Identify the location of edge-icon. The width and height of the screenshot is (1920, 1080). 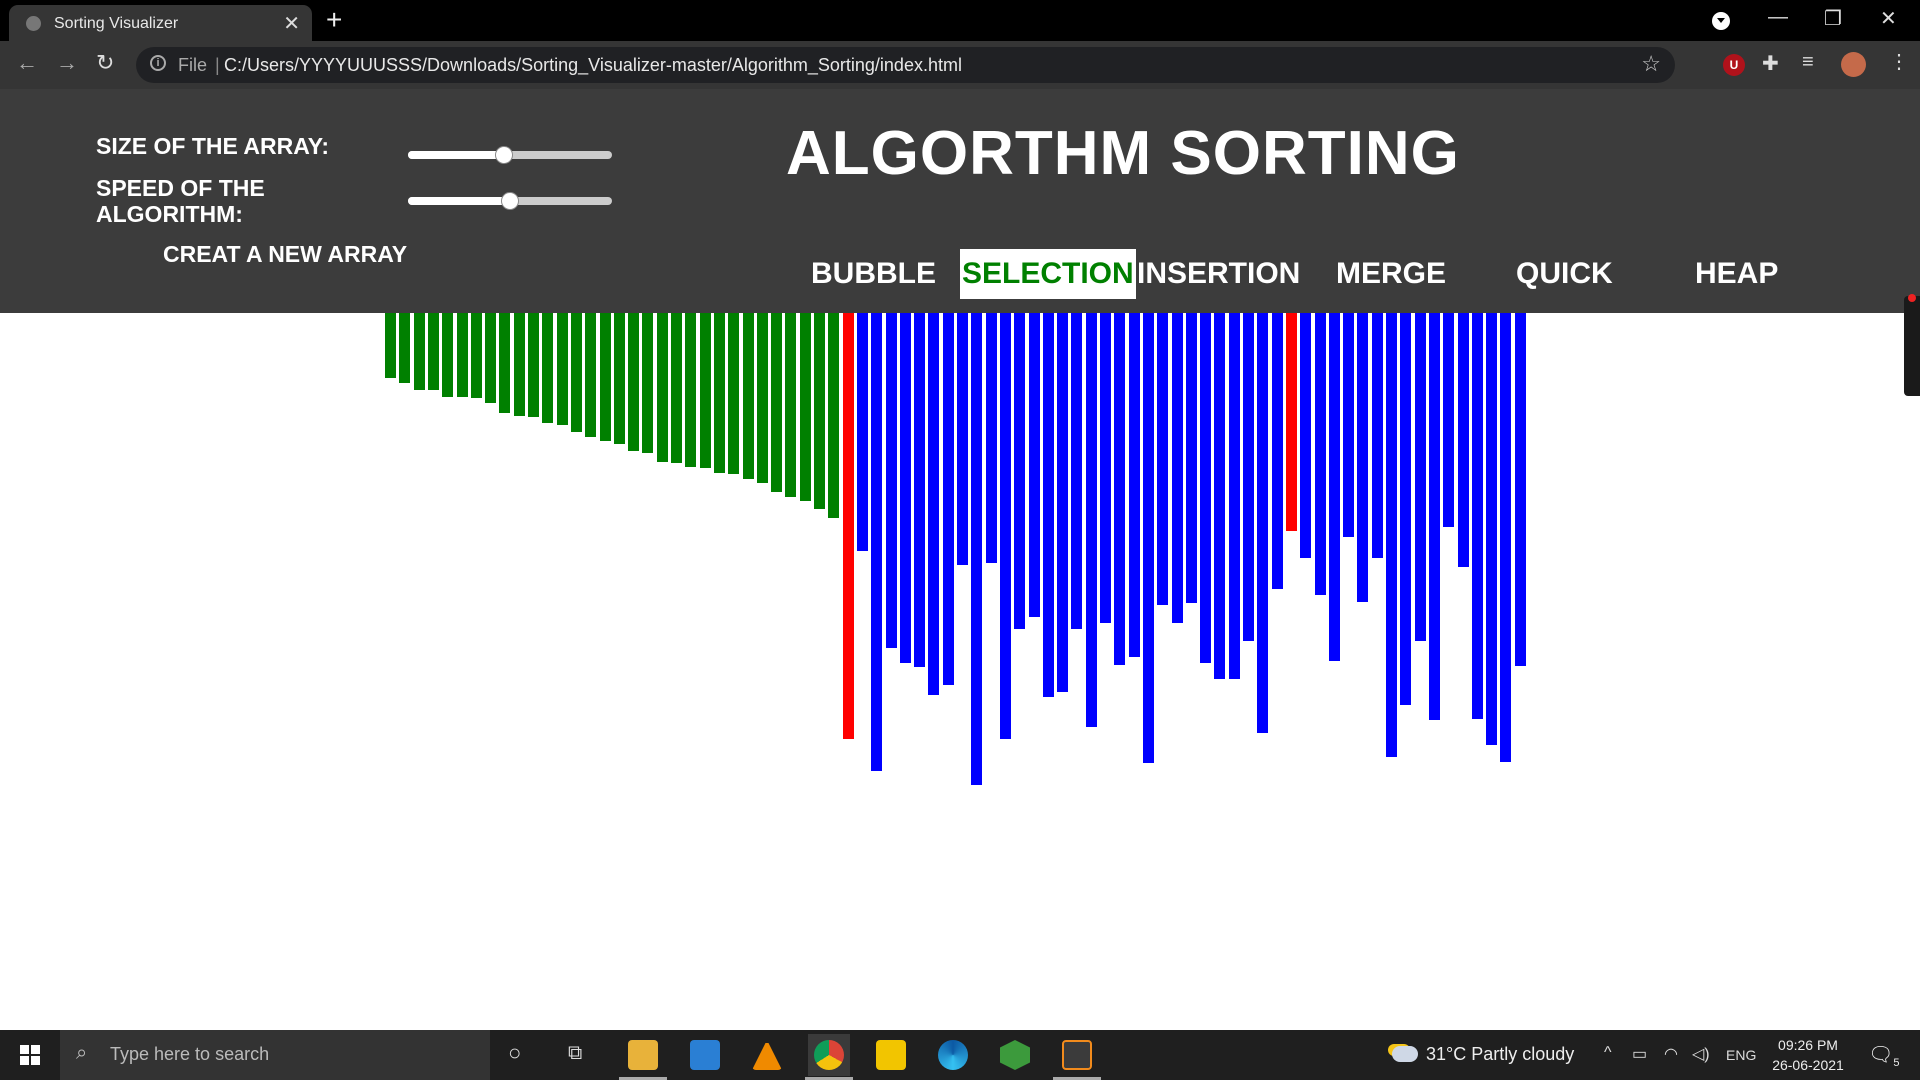
(953, 1055).